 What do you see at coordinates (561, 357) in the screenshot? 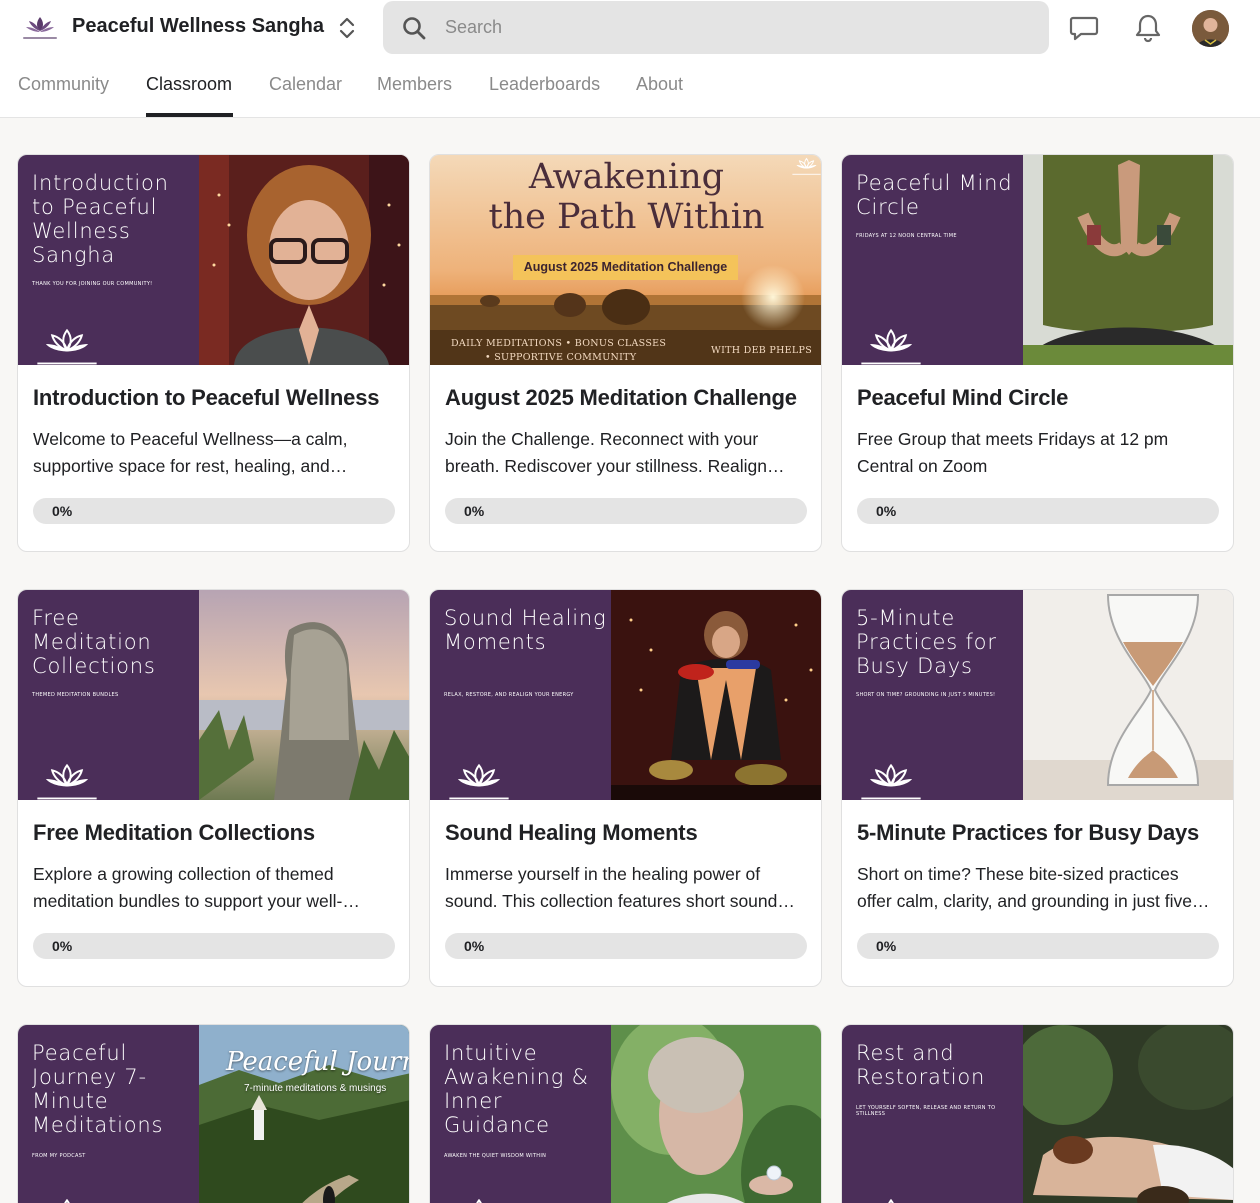
I see `cover-footer: • SUPPORTIVE COMMUNITY` at bounding box center [561, 357].